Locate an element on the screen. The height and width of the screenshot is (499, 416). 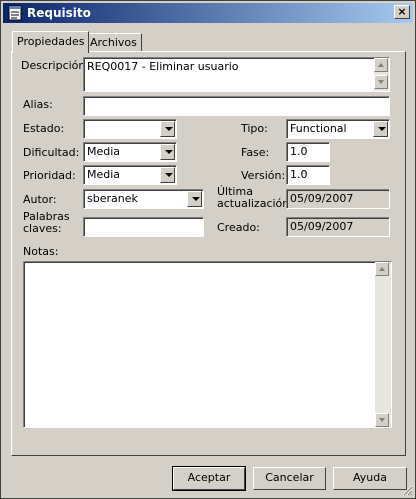
document-icon is located at coordinates (15, 13).